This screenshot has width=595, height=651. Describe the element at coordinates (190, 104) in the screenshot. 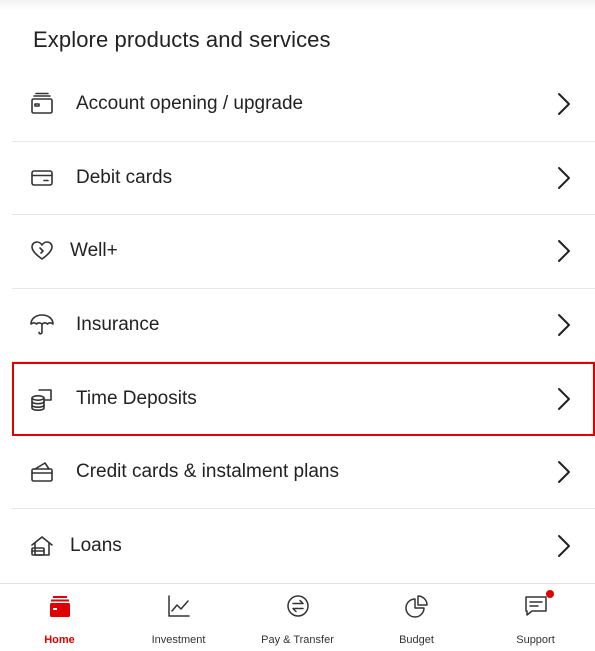

I see `menu-item-label: Account opening / upgrade` at that location.